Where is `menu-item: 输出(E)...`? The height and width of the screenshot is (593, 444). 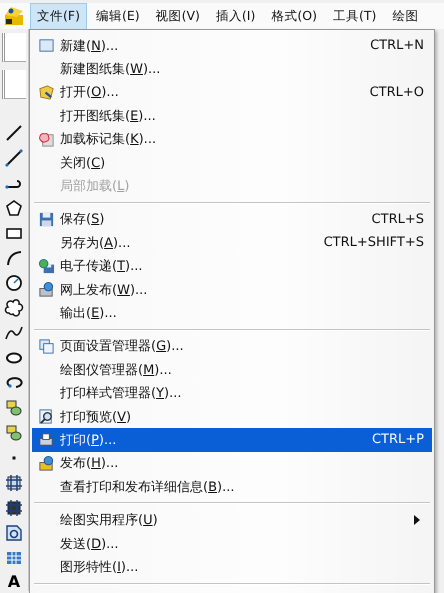 menu-item: 输出(E)... is located at coordinates (232, 313).